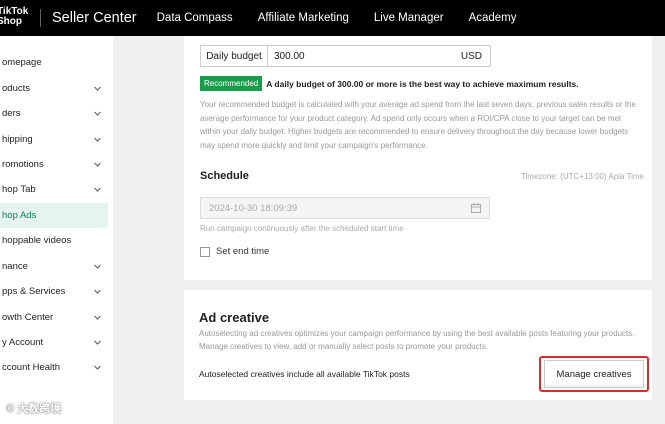  What do you see at coordinates (345, 208) in the screenshot?
I see `start-date-input: 2024-10-30 18:09:39` at bounding box center [345, 208].